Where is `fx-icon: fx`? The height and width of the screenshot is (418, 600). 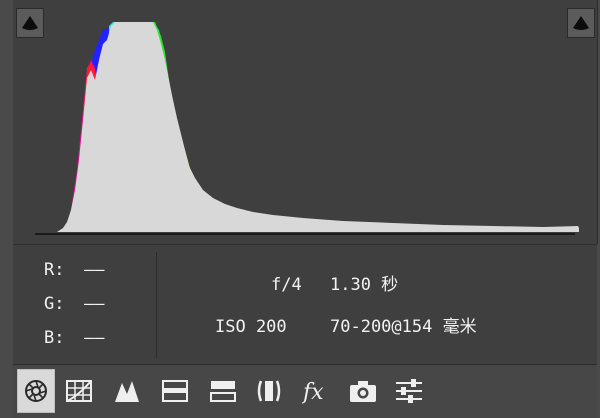 fx-icon: fx is located at coordinates (313, 392).